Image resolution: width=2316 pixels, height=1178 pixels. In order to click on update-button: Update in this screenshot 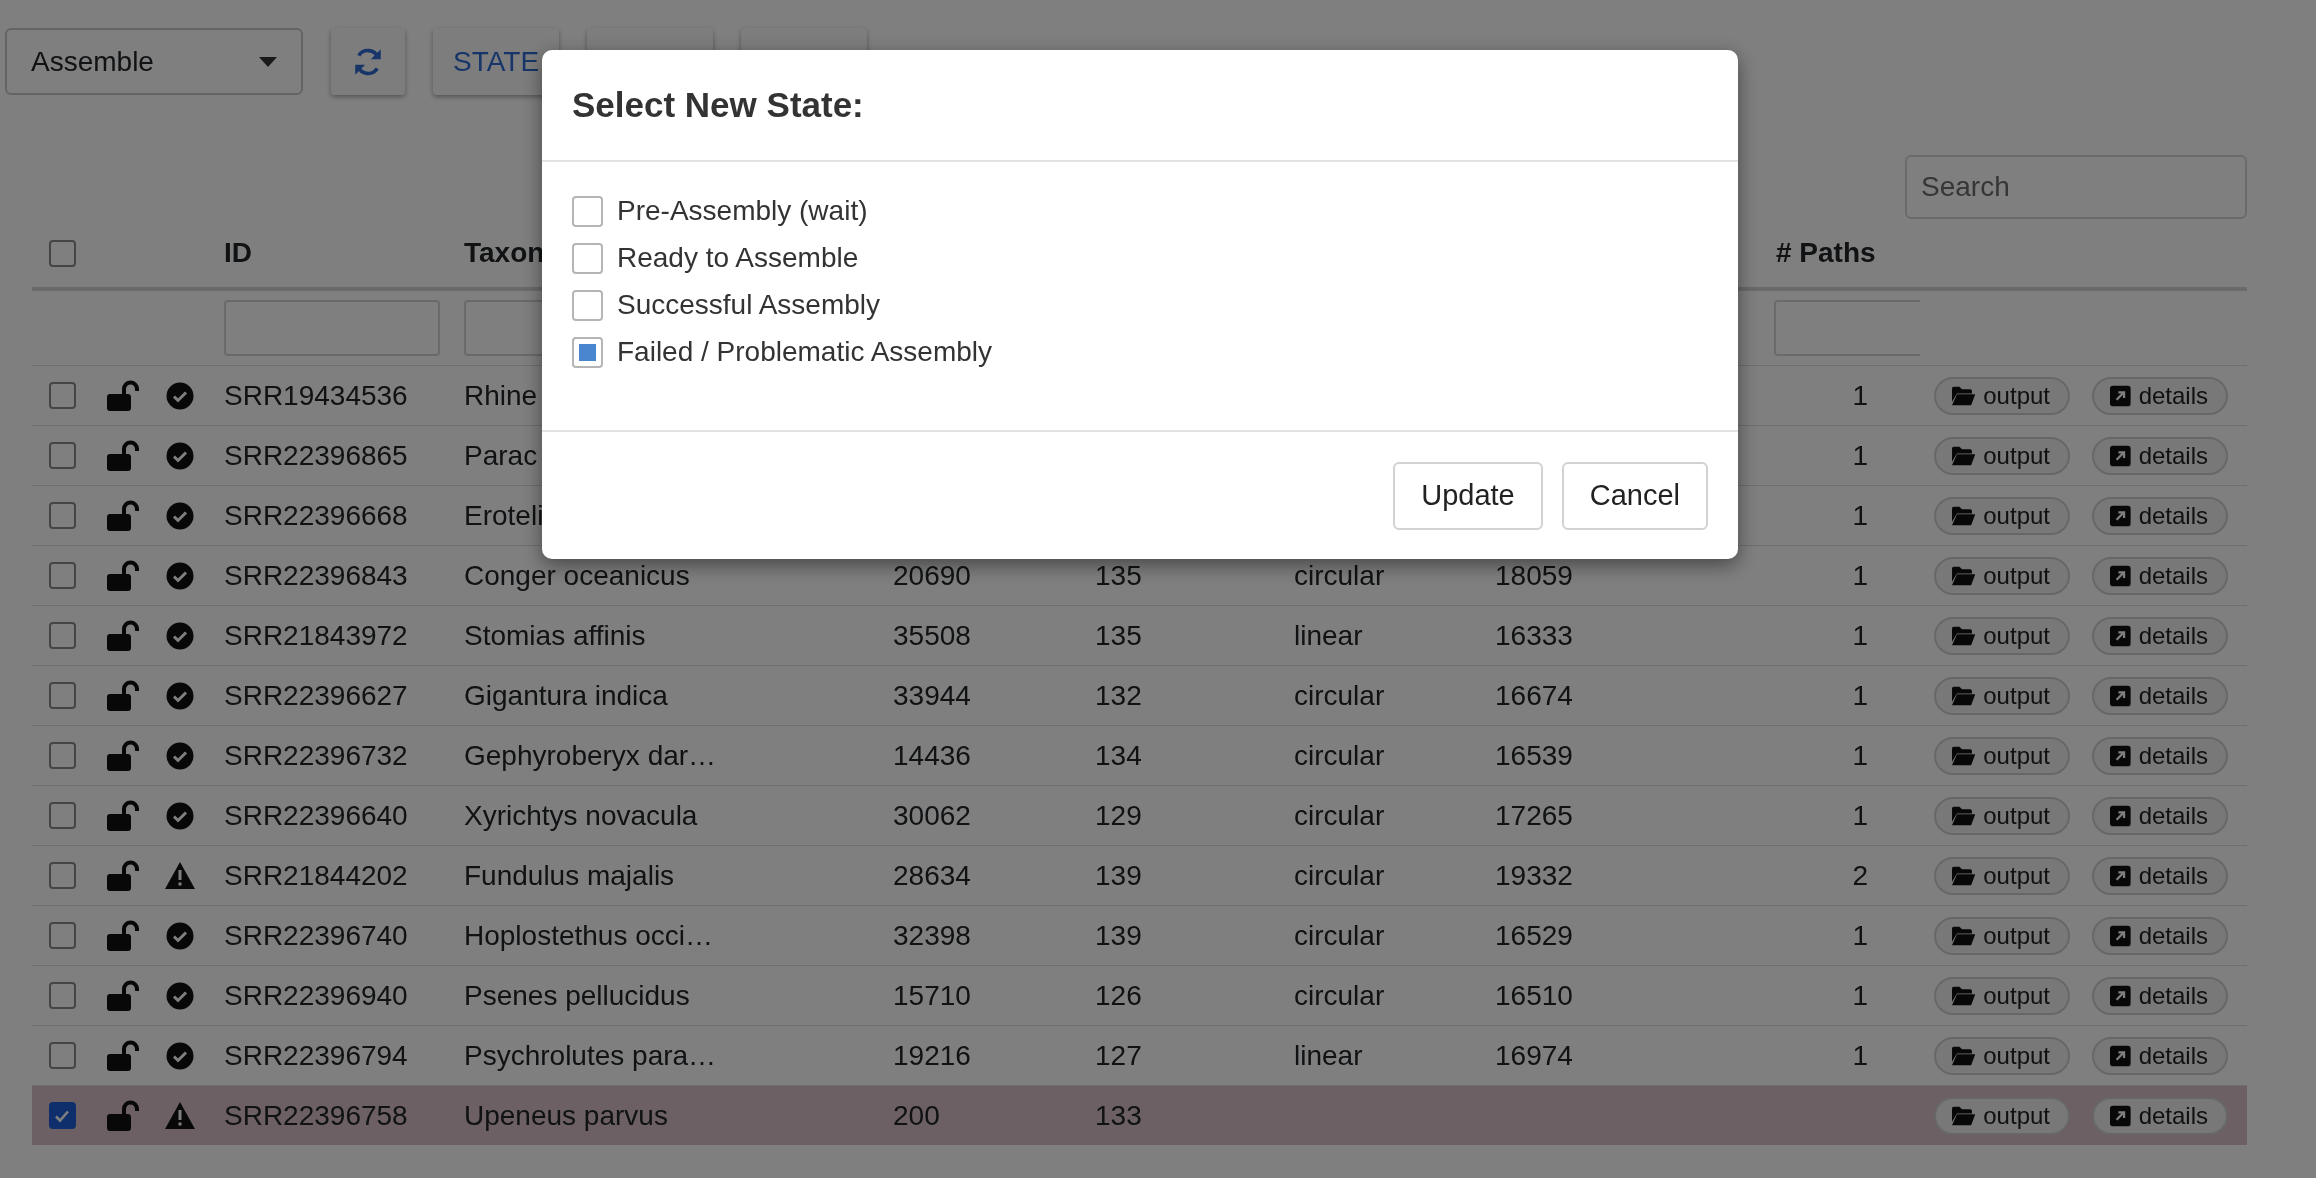, I will do `click(1468, 495)`.